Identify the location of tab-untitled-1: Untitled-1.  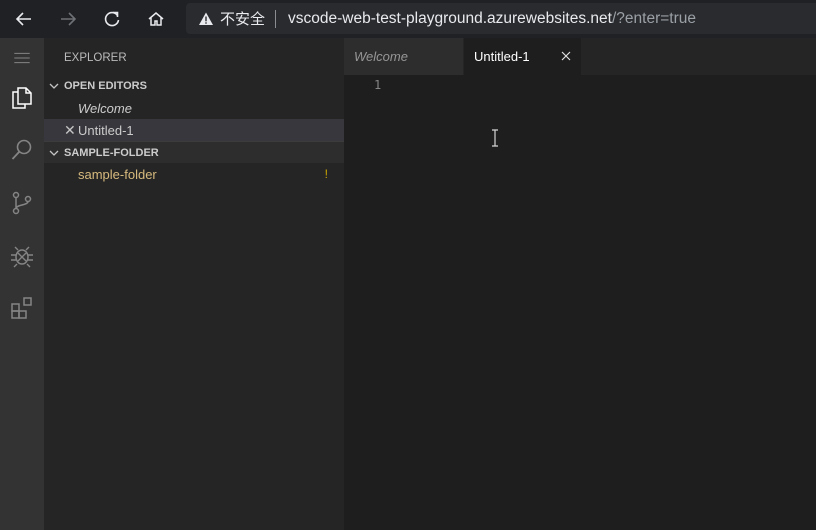
(522, 56).